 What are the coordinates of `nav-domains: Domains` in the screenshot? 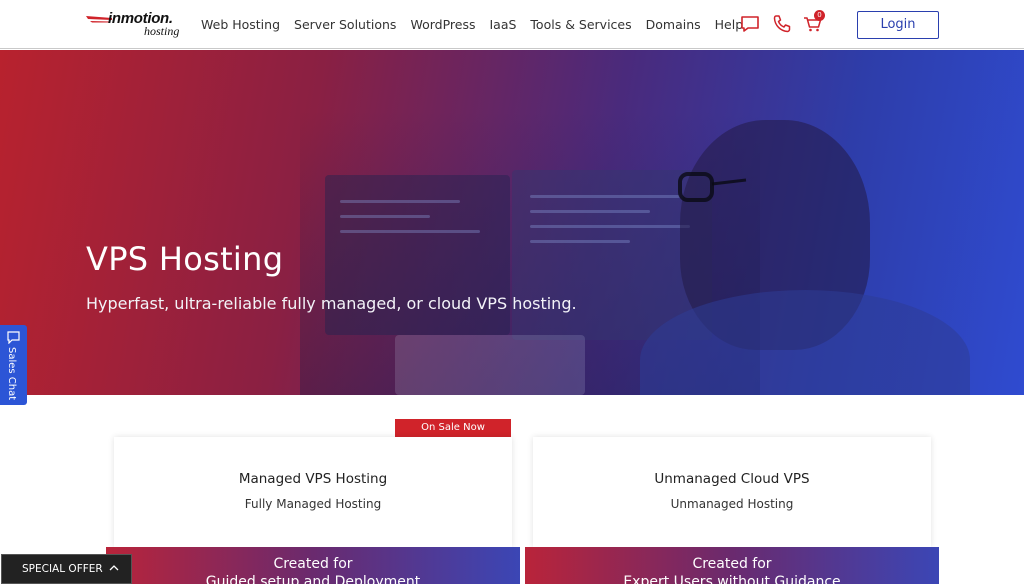 It's located at (673, 24).